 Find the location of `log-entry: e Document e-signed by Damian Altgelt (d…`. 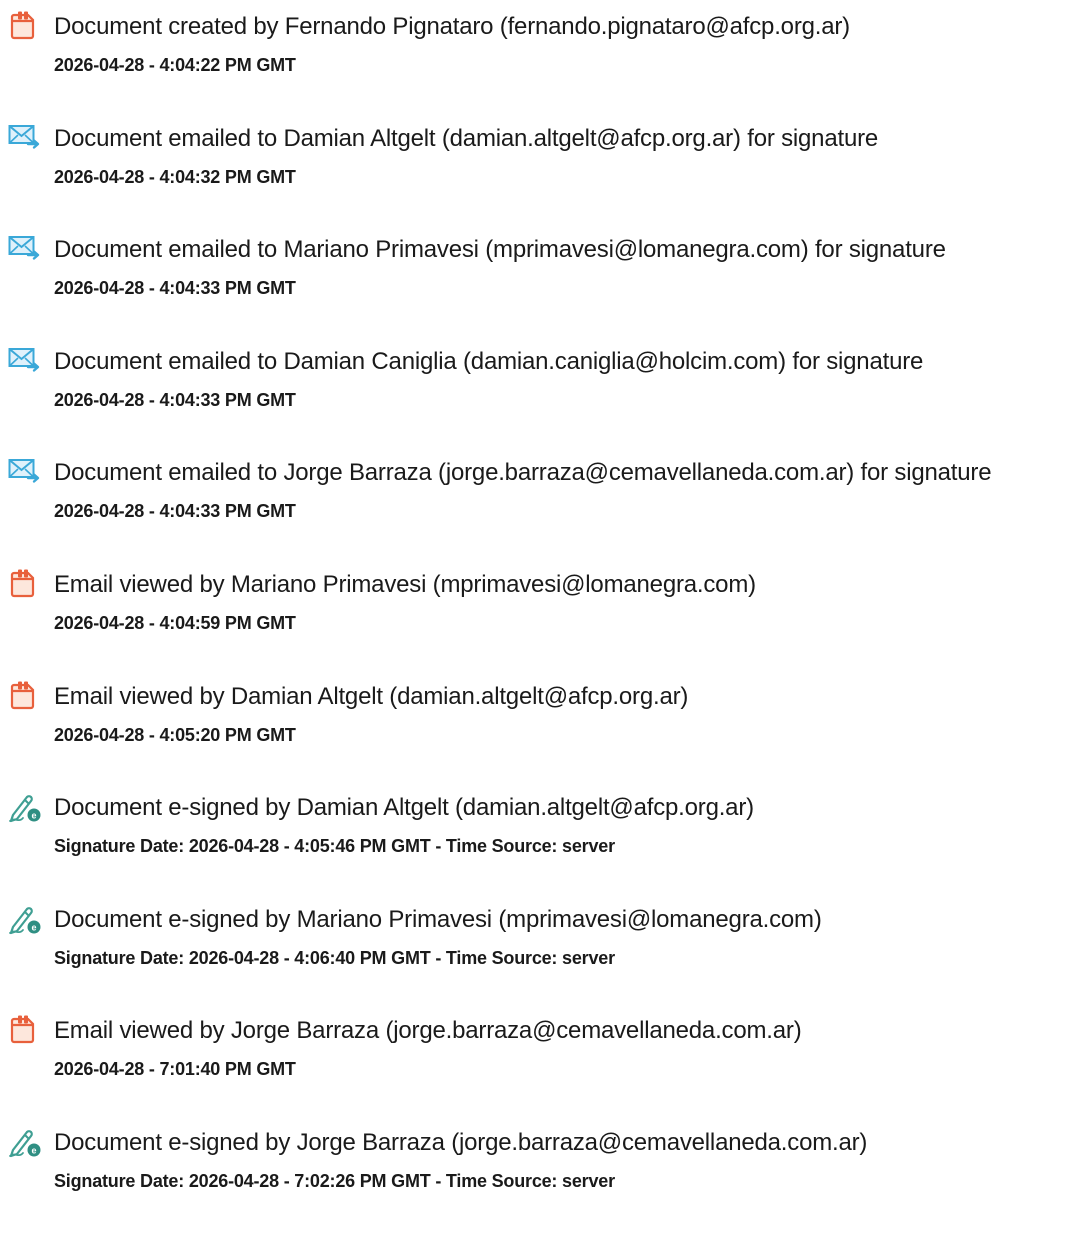

log-entry: e Document e-signed by Damian Altgelt (d… is located at coordinates (544, 845).